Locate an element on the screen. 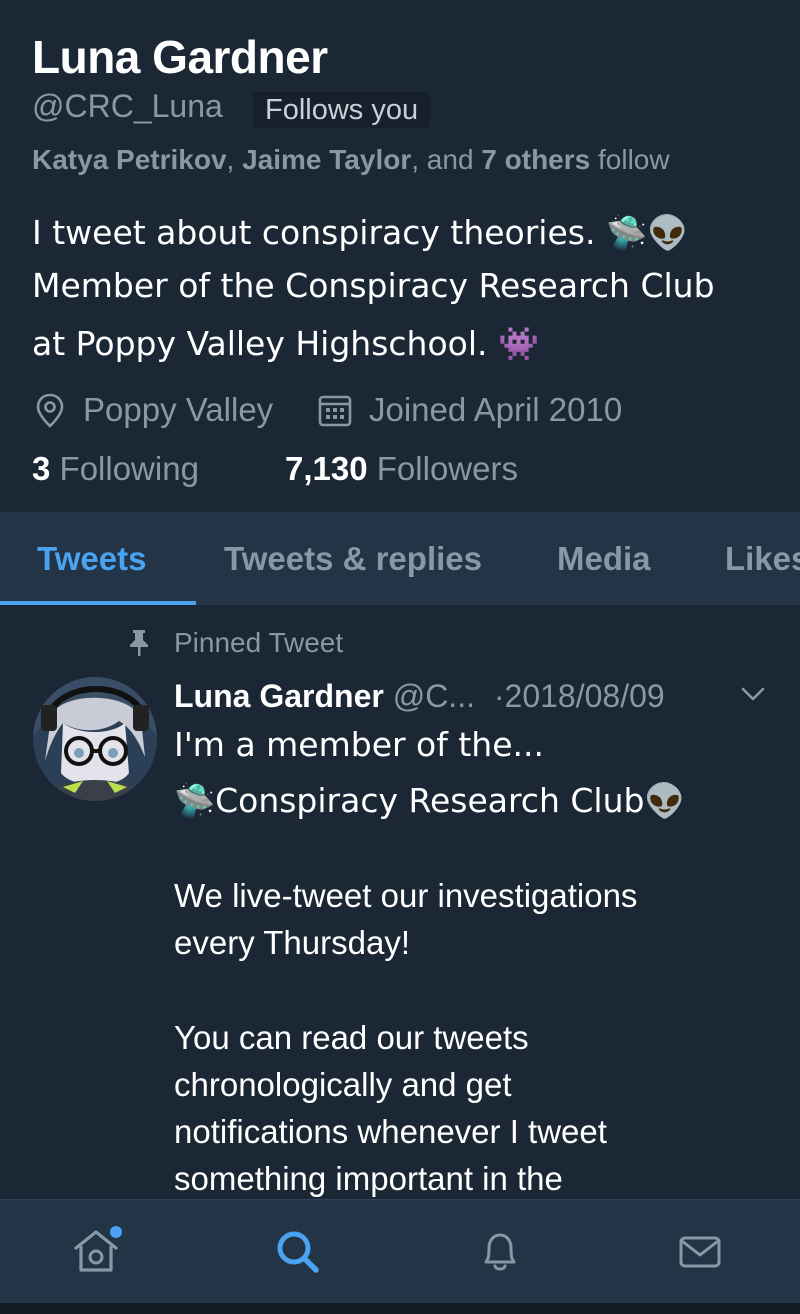 The image size is (800, 1314). home-icon is located at coordinates (98, 1249).